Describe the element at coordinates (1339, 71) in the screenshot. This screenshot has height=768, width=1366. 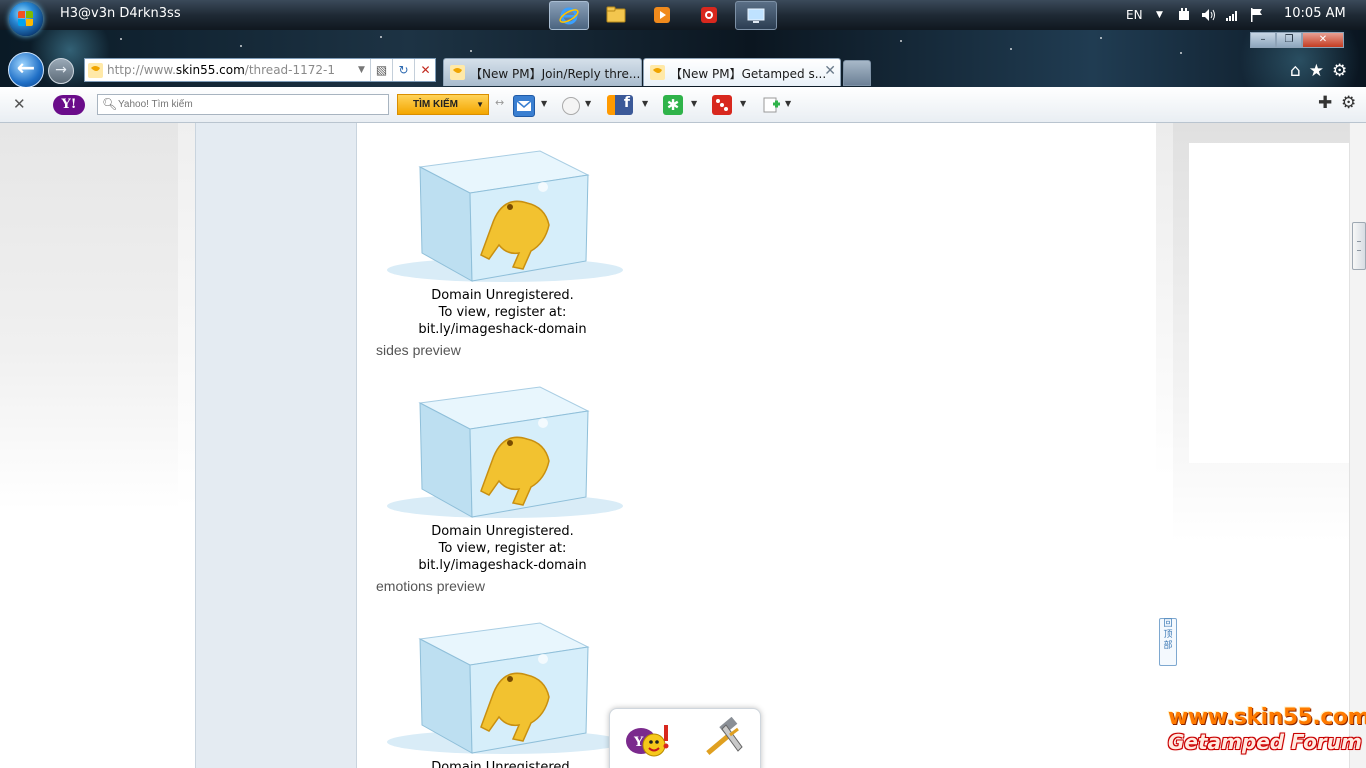
I see `tools-gear-icon: ⚙` at that location.